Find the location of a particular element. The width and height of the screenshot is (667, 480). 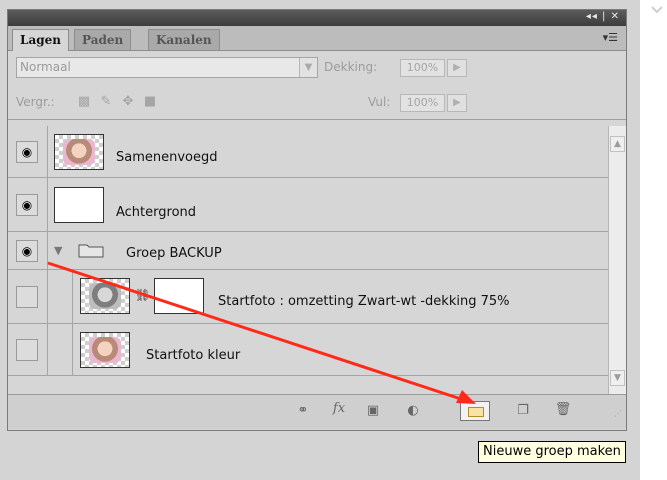

resize-grip-icon: ⋰ is located at coordinates (618, 413).